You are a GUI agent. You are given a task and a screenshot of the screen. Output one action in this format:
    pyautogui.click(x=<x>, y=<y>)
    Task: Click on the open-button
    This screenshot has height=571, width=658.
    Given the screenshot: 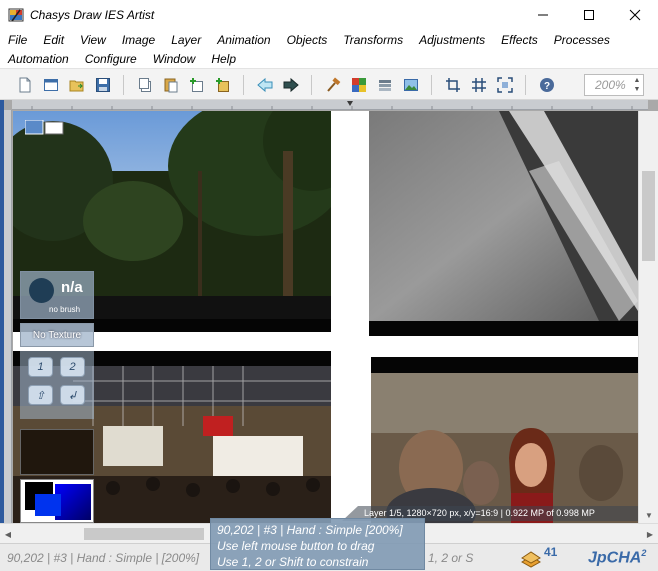 What is the action you would take?
    pyautogui.click(x=77, y=85)
    